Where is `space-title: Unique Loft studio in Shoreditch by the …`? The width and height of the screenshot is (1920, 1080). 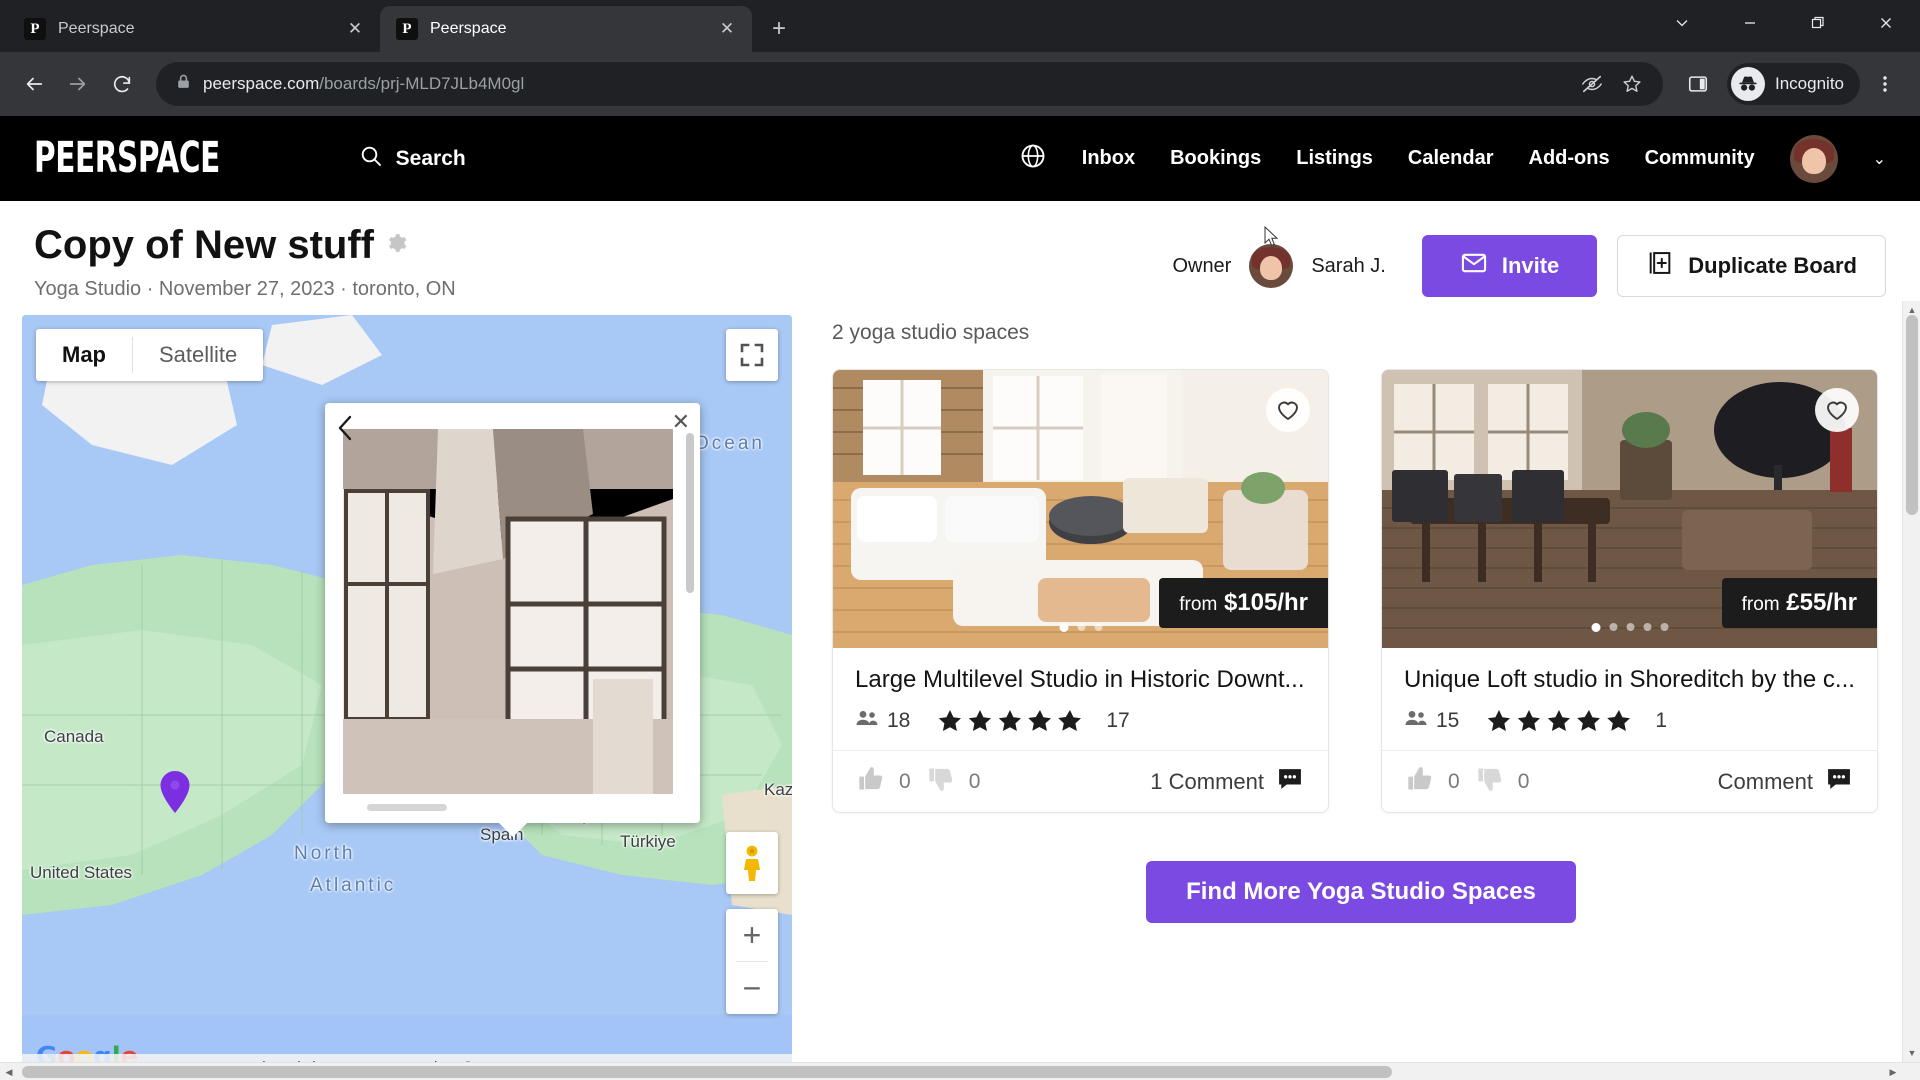 space-title: Unique Loft studio in Shoreditch by the … is located at coordinates (1629, 680).